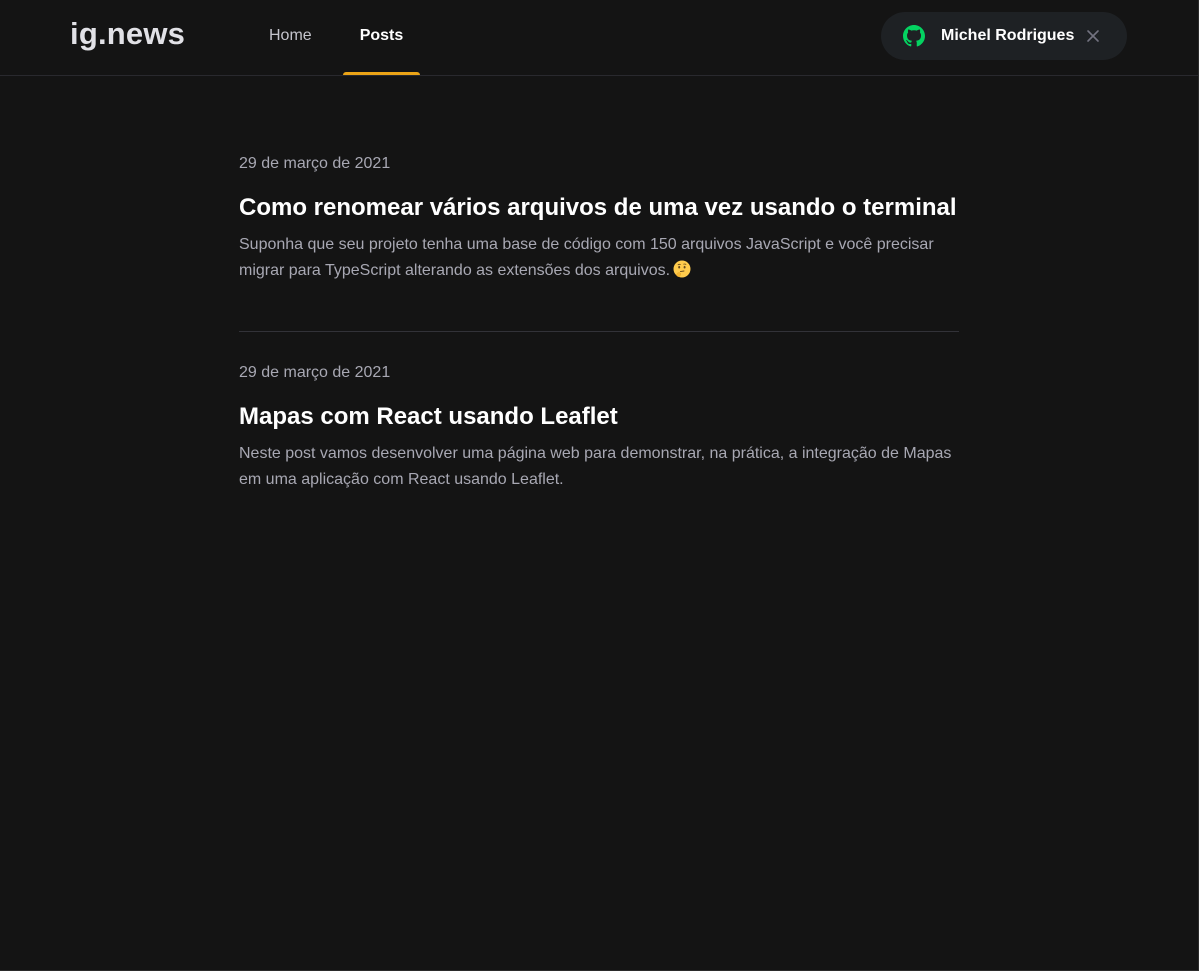 The height and width of the screenshot is (971, 1199). Describe the element at coordinates (914, 36) in the screenshot. I see `github-icon` at that location.